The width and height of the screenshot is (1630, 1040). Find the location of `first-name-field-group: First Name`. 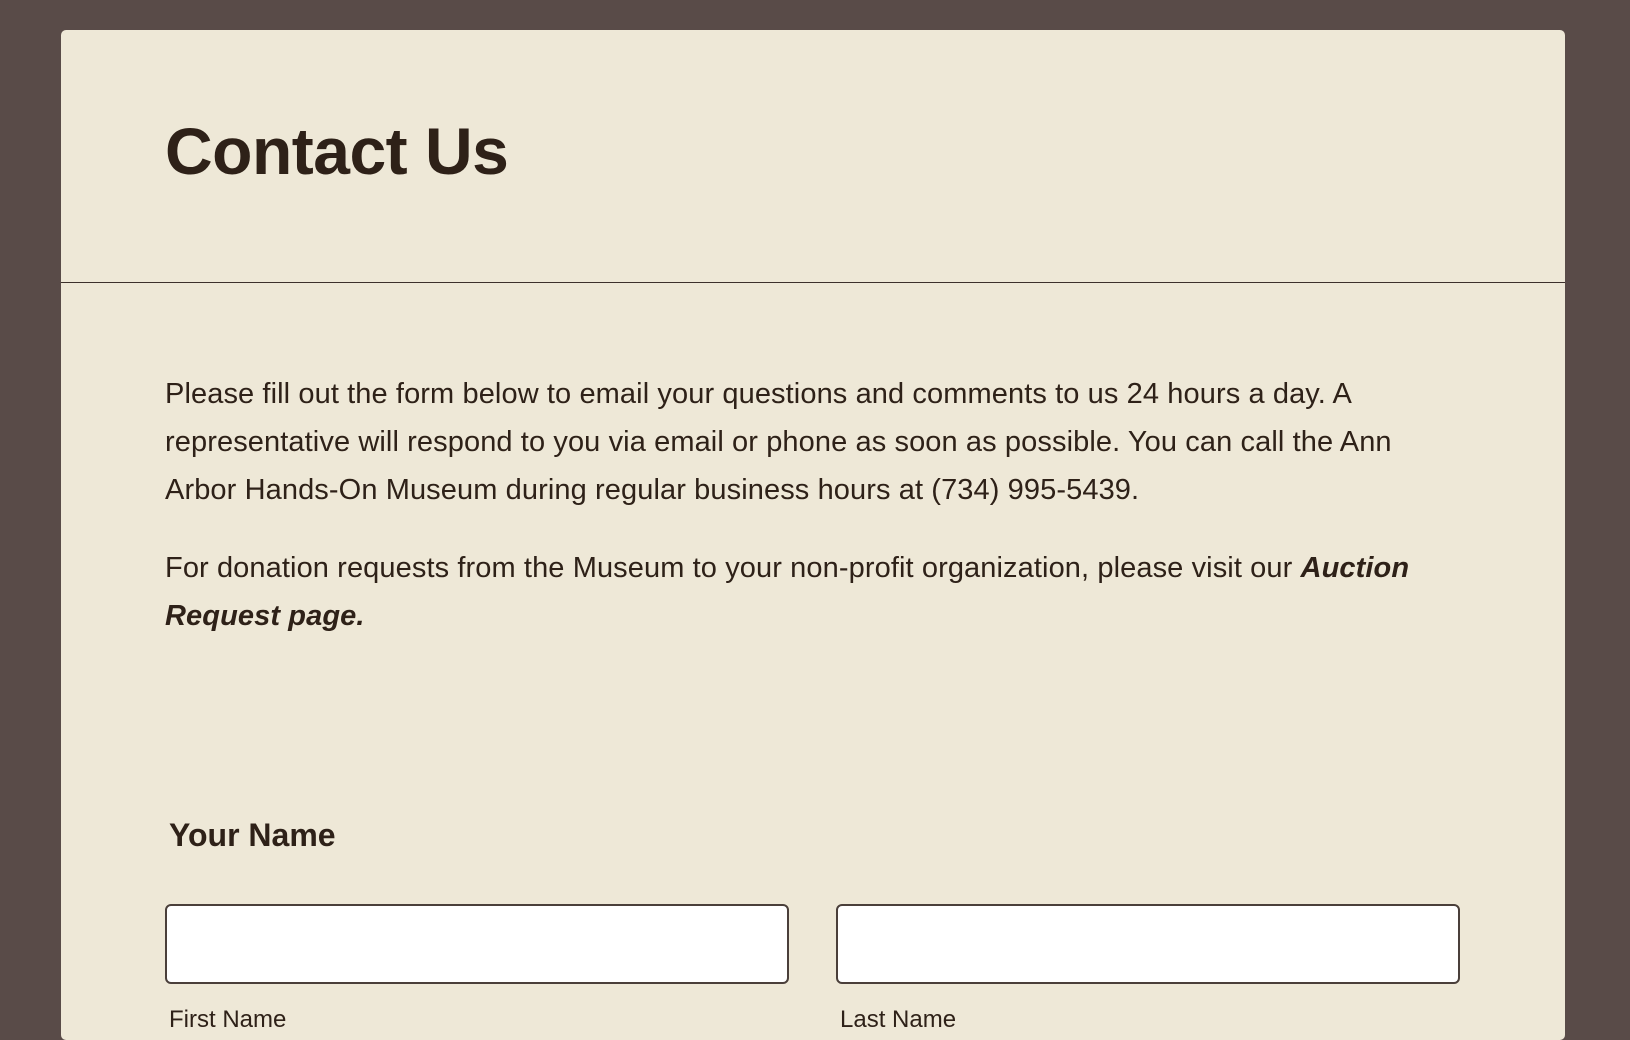

first-name-field-group: First Name is located at coordinates (477, 969).